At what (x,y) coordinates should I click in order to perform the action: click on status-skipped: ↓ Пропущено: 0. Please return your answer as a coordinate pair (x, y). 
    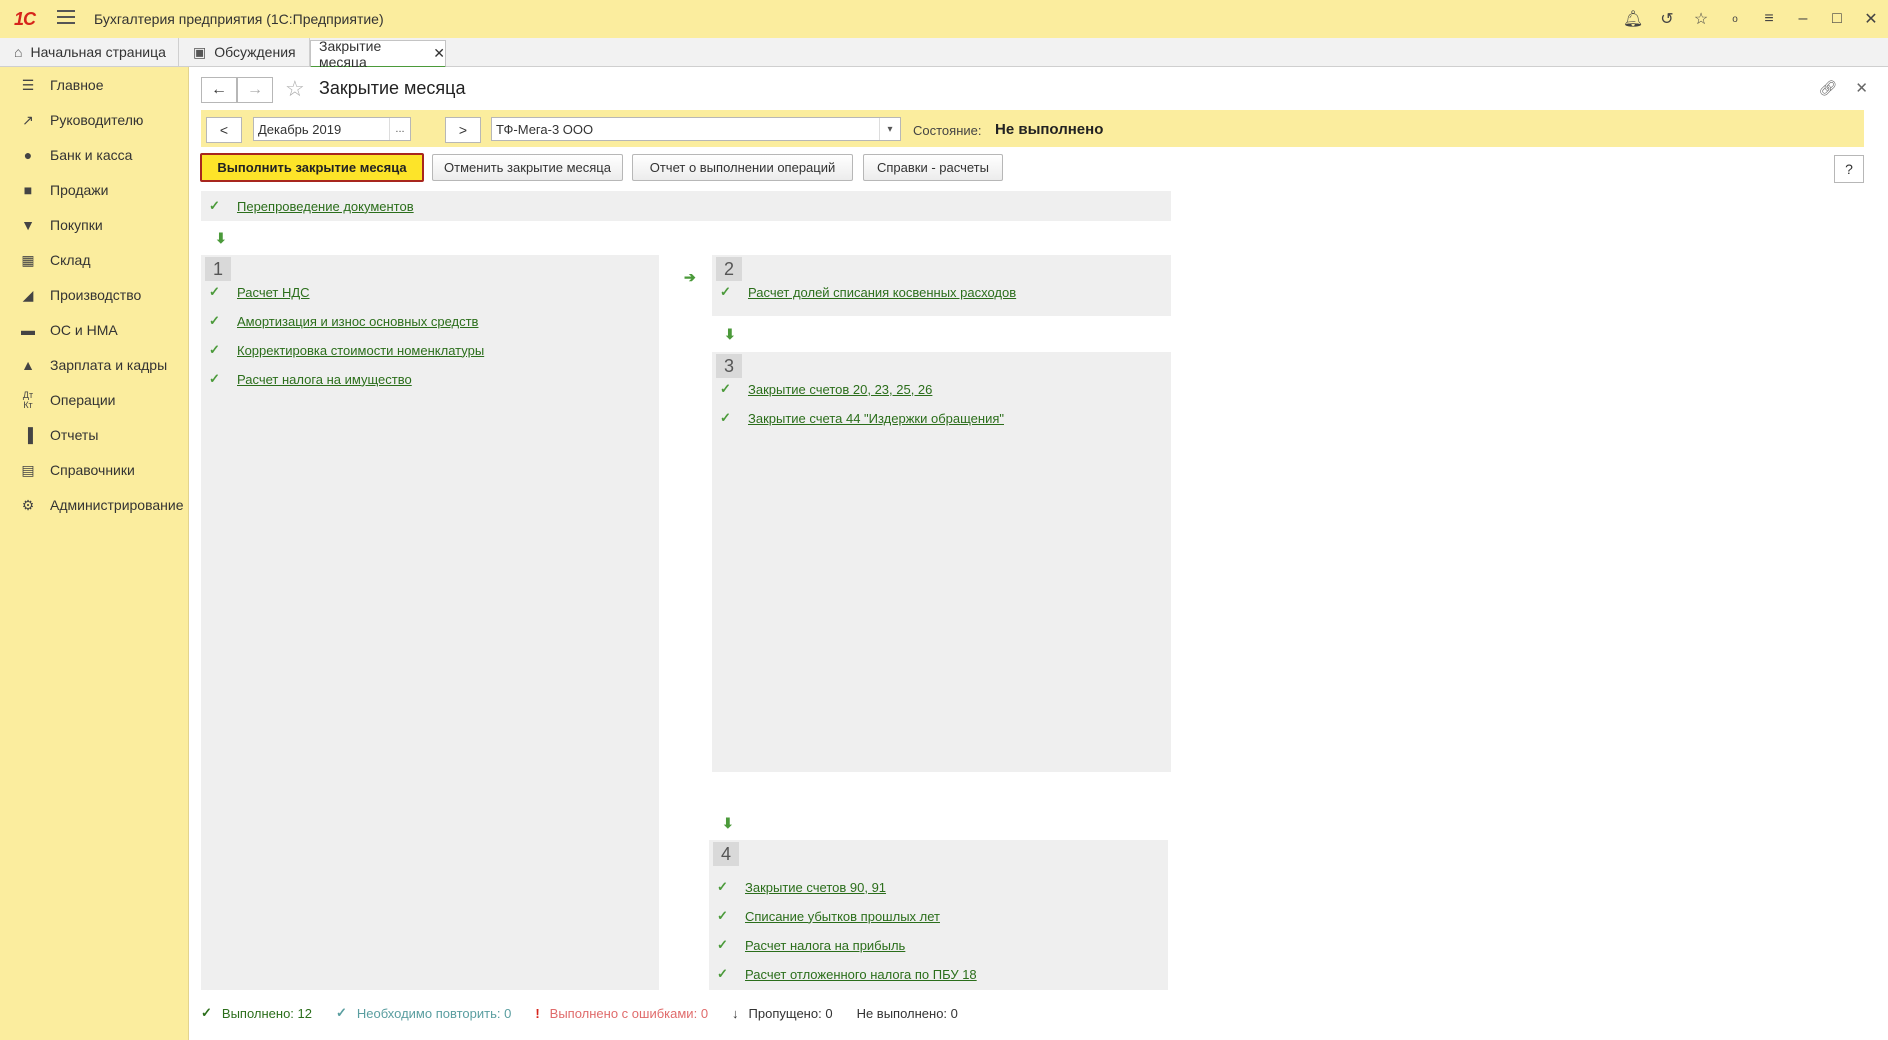
    Looking at the image, I should click on (782, 1013).